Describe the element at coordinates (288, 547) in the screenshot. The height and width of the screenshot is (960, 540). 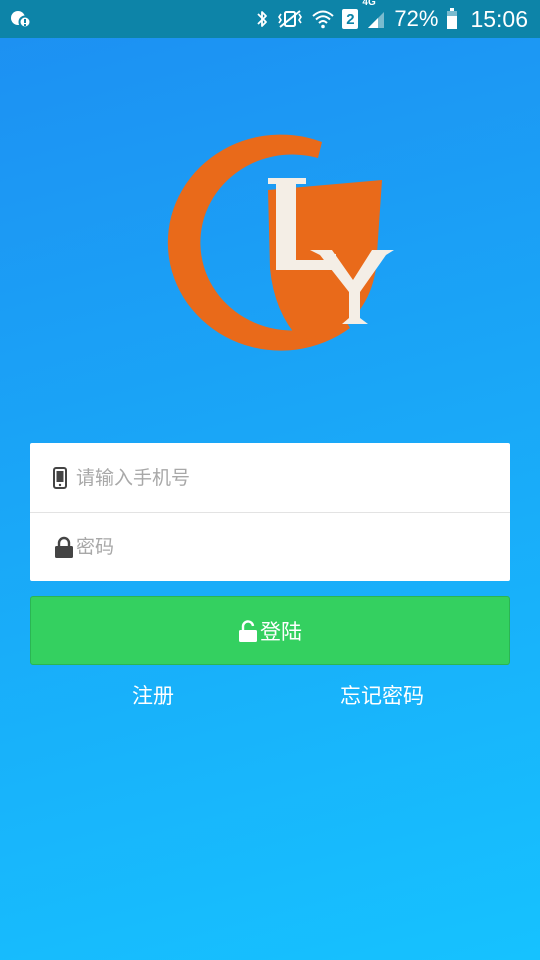
I see `password-input` at that location.